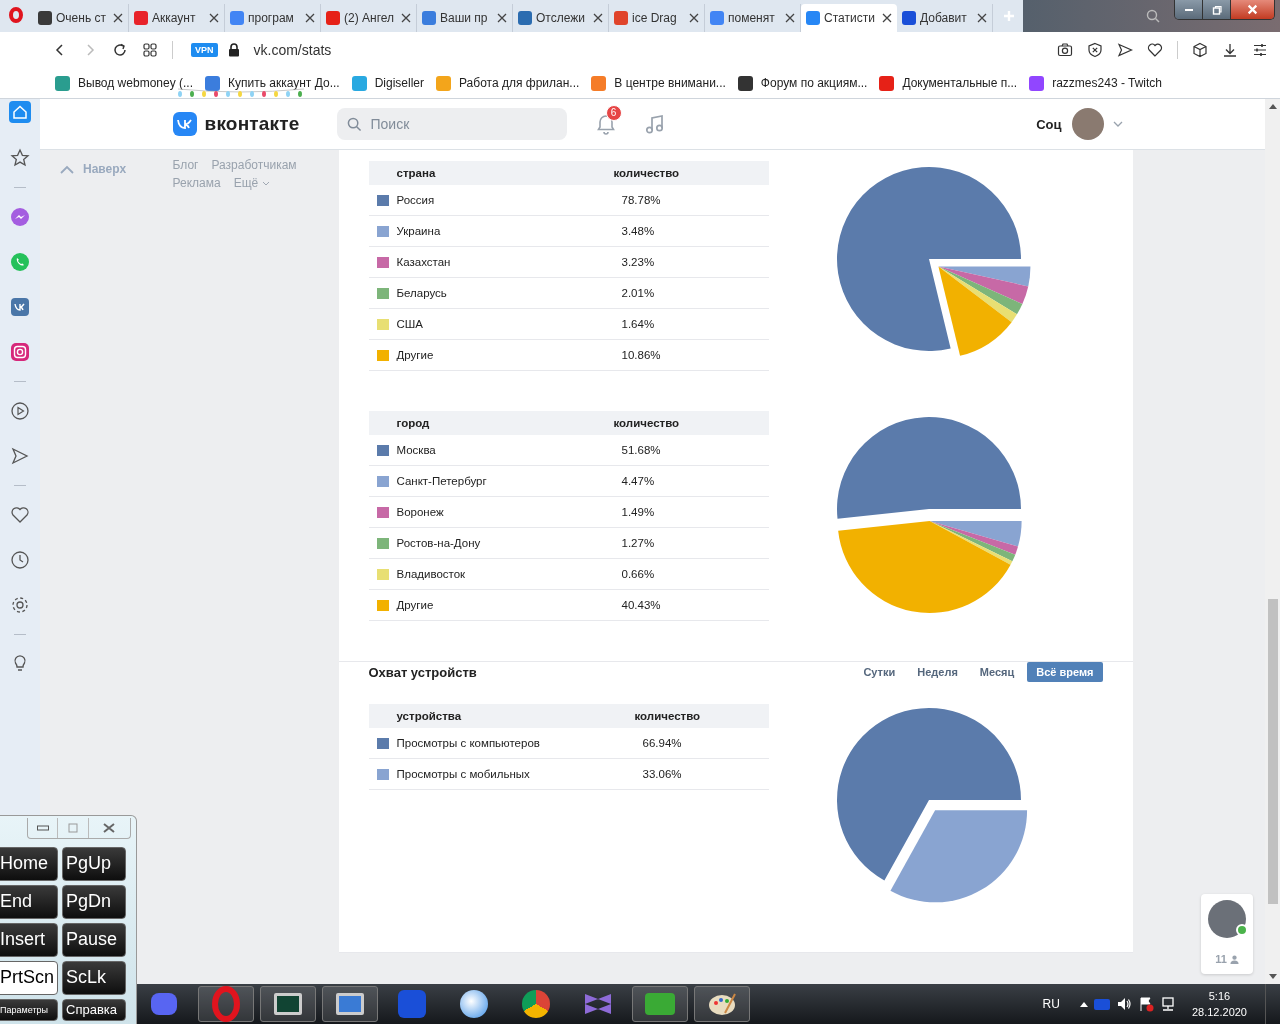  I want to click on download-icon, so click(1230, 50).